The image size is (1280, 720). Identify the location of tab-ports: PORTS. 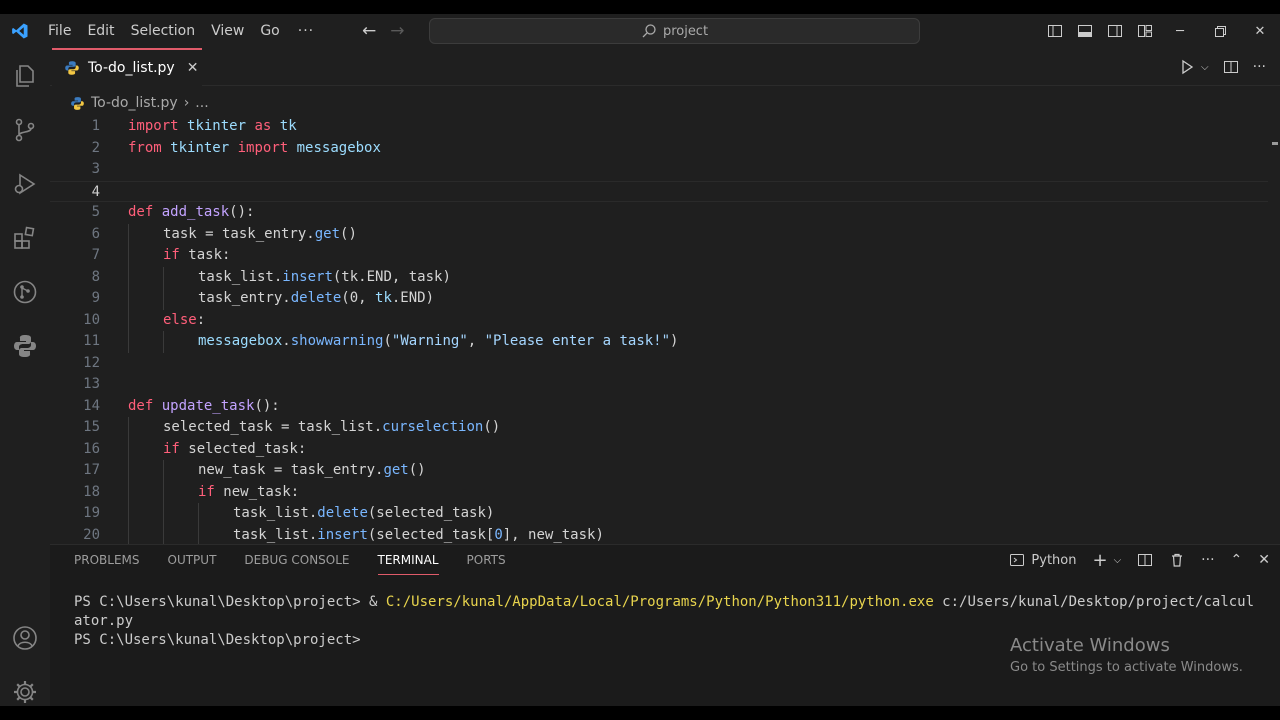
(486, 560).